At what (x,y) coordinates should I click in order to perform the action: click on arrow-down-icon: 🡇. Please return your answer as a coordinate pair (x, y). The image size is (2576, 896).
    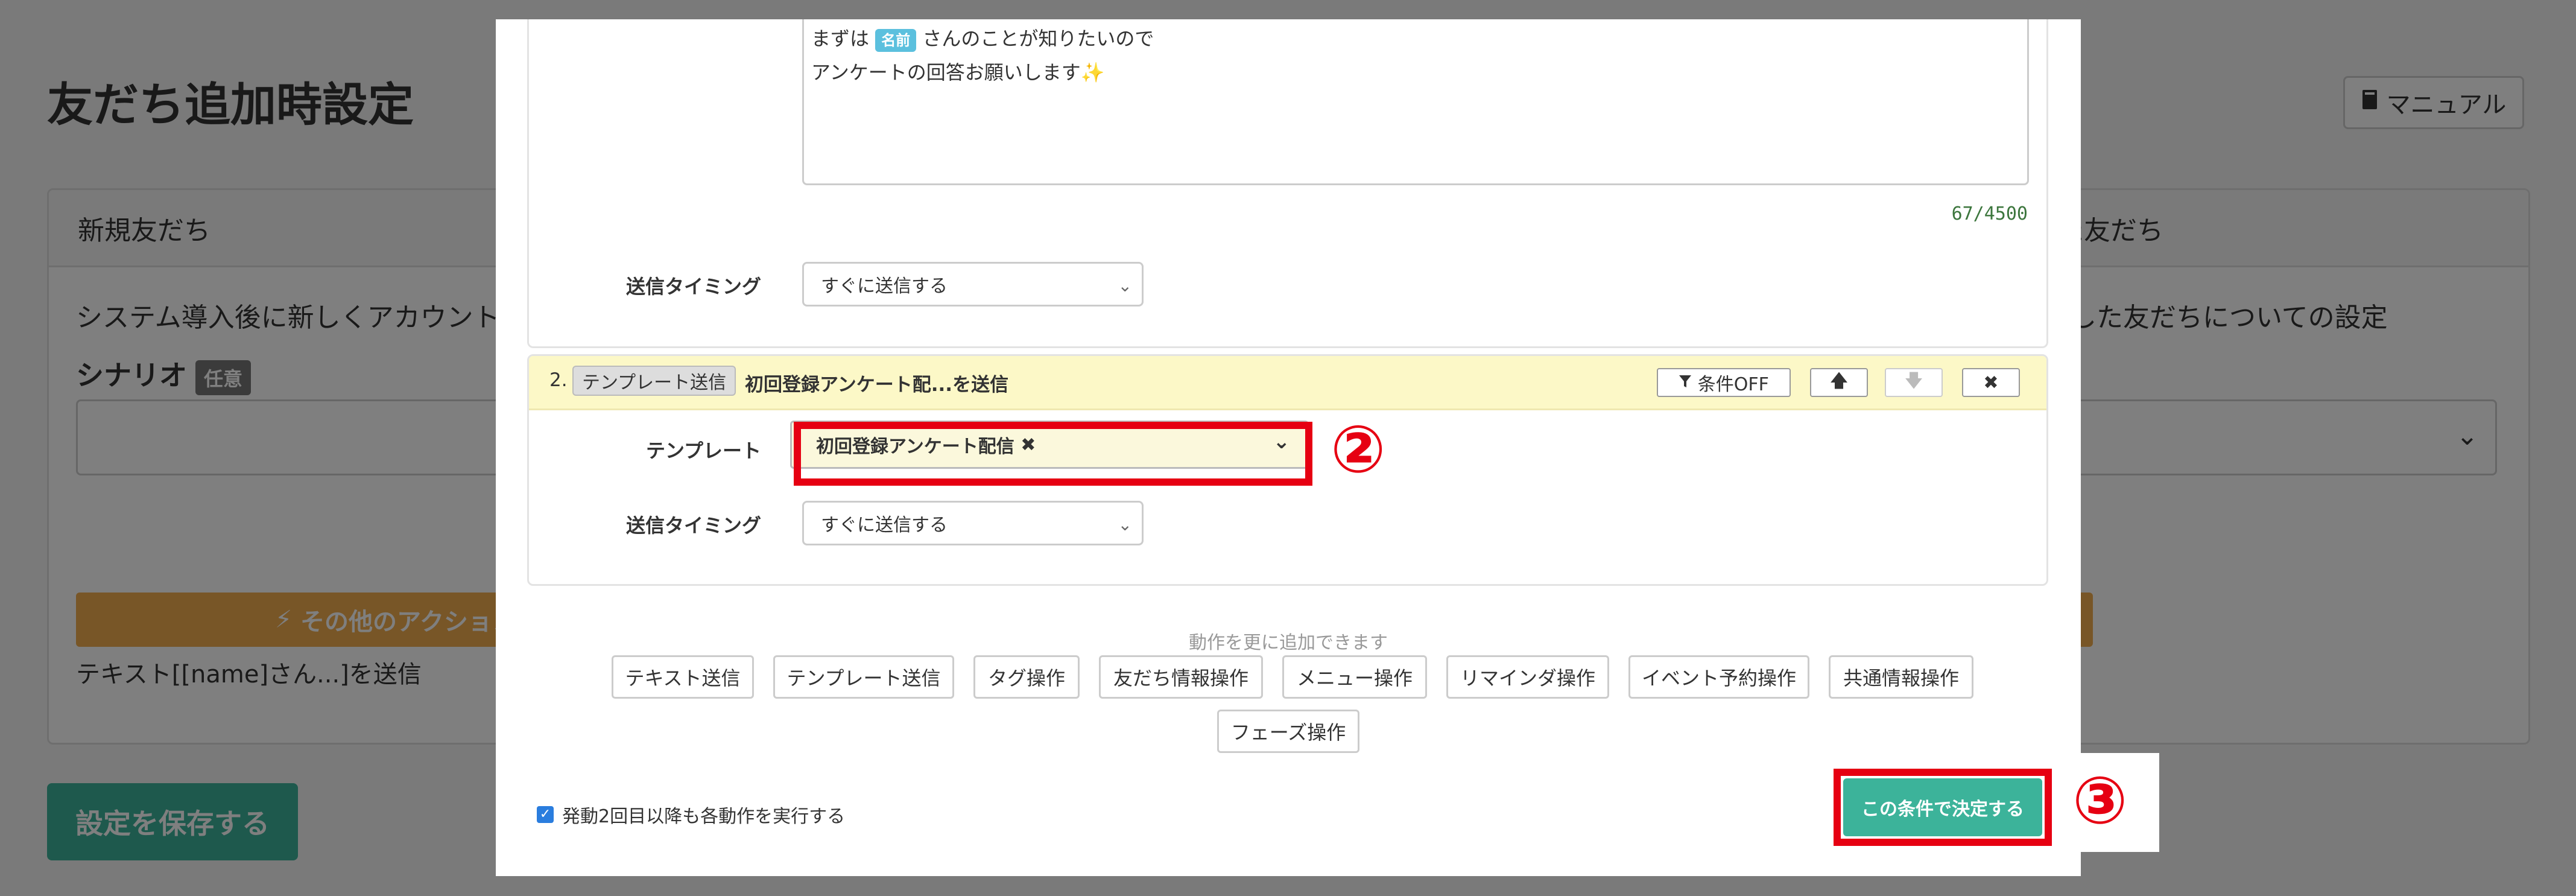
    Looking at the image, I should click on (1913, 381).